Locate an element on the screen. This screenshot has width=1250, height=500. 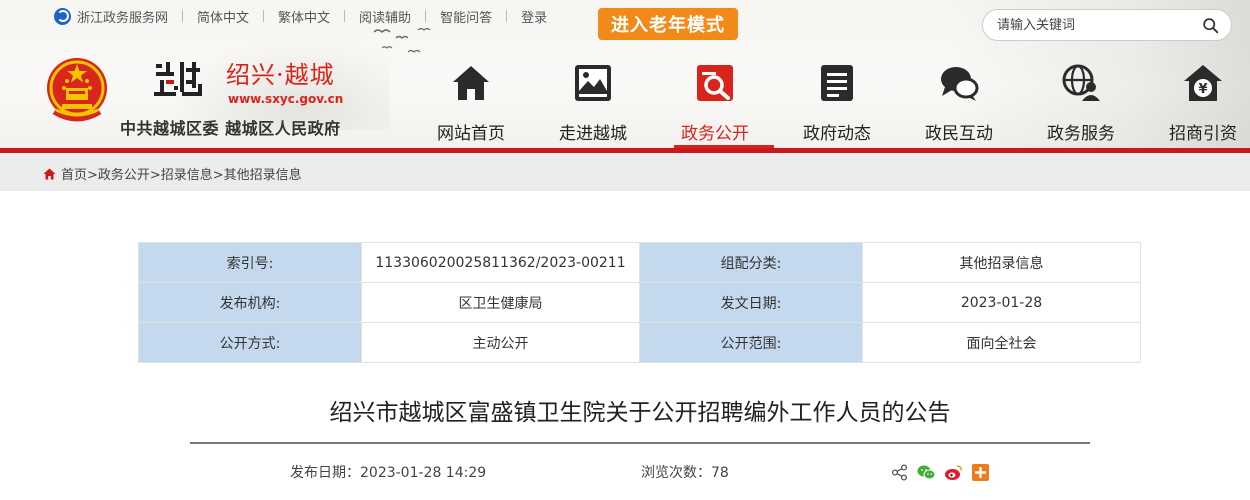
yuecheng-logo-icon is located at coordinates (178, 79).